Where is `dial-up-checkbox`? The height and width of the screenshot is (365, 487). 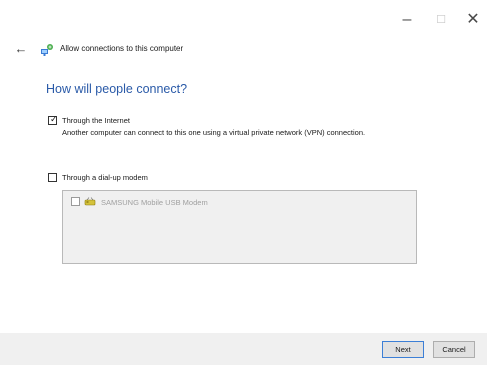
dial-up-checkbox is located at coordinates (52, 177).